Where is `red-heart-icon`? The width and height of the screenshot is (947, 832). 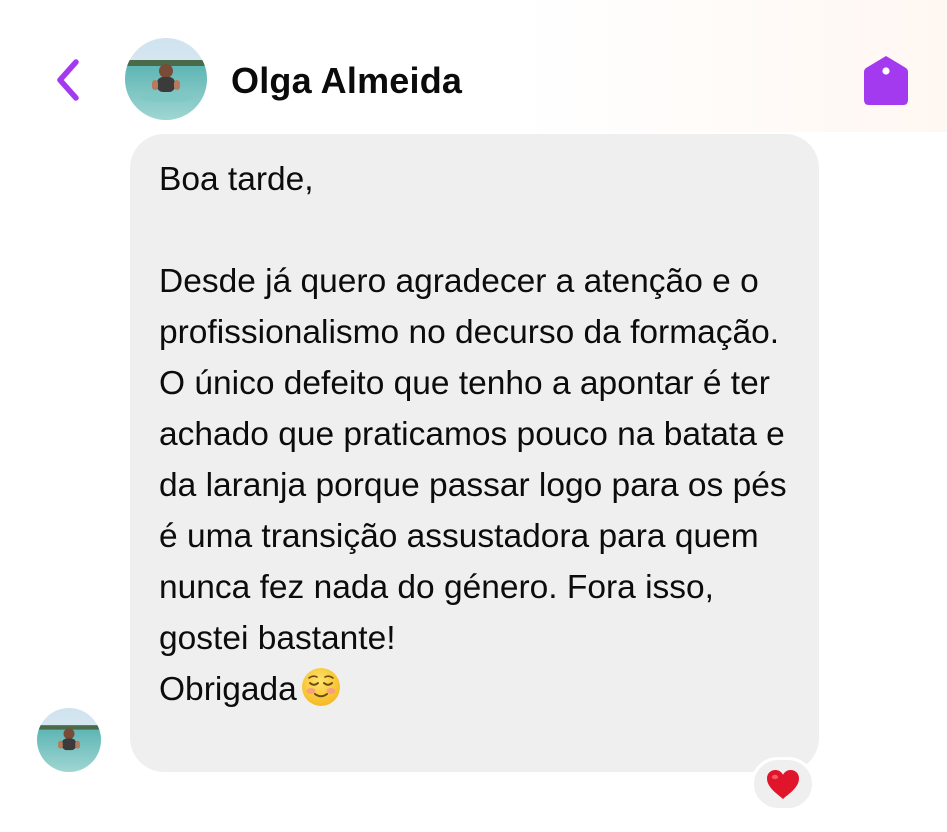
red-heart-icon is located at coordinates (783, 784).